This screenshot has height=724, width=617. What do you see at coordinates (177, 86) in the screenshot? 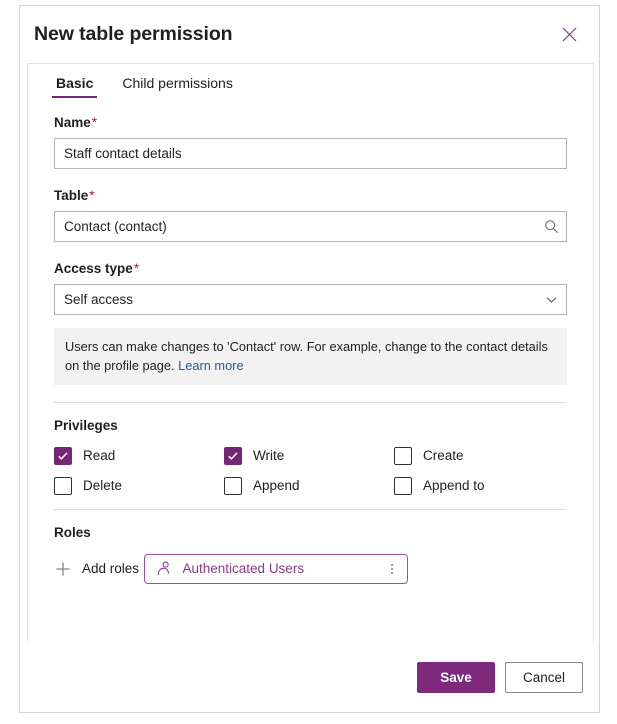
I see `tab-child-permissions: Child permissions` at bounding box center [177, 86].